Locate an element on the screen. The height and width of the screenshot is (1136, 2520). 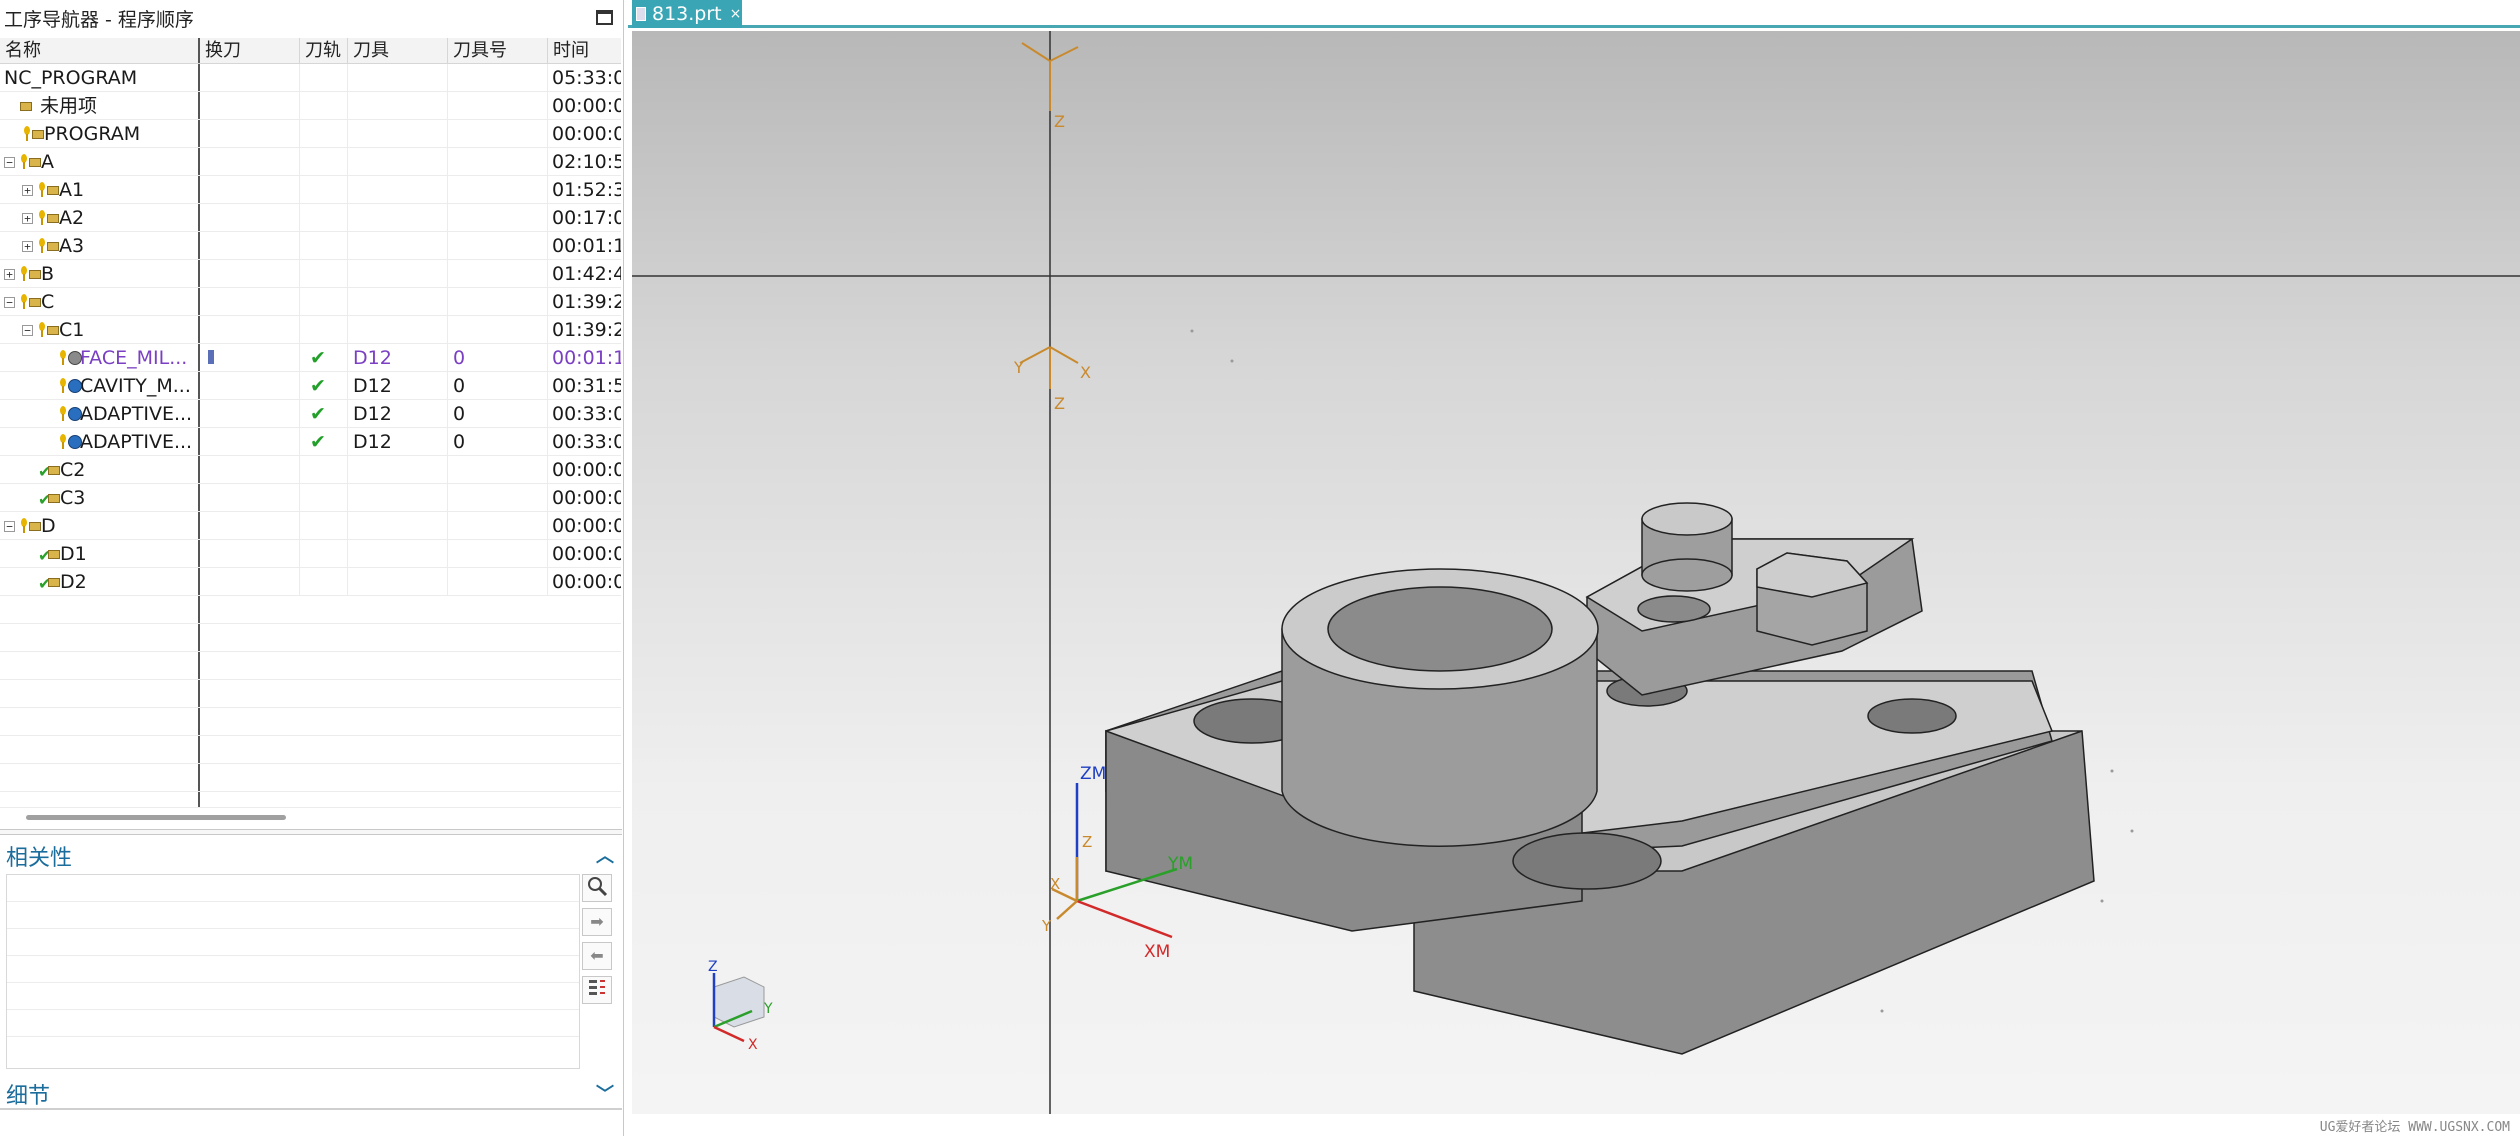
mcs-ym-label: YM is located at coordinates (1180, 864).